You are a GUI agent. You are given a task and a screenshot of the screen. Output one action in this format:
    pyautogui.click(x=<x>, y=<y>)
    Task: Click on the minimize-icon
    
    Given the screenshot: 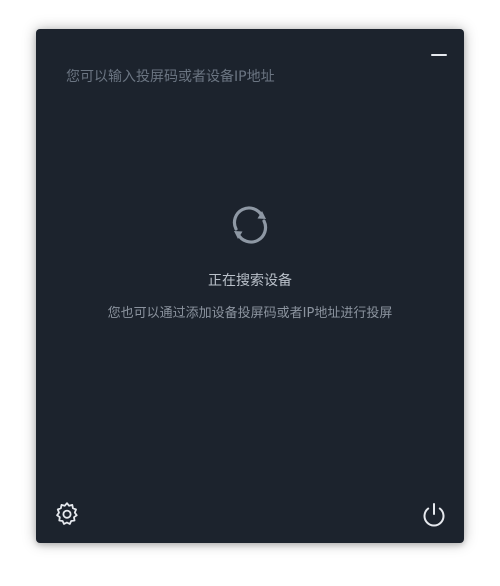 What is the action you would take?
    pyautogui.click(x=439, y=55)
    